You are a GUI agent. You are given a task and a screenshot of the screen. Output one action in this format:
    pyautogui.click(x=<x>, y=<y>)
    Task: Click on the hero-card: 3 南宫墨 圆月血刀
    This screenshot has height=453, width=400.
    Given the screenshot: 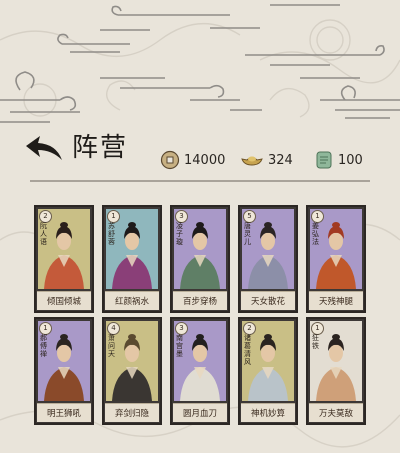 What is the action you would take?
    pyautogui.click(x=200, y=371)
    